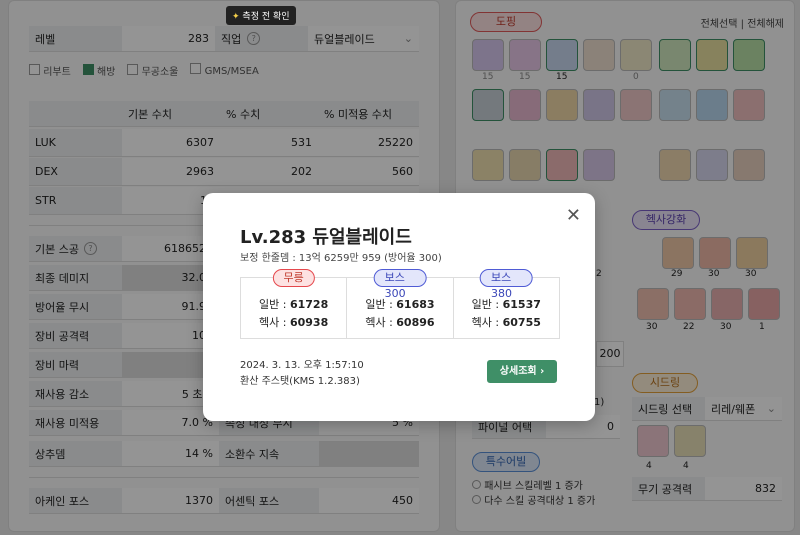 Image resolution: width=800 pixels, height=535 pixels. Describe the element at coordinates (236, 17) in the screenshot. I see `sparkle-icon: ✦` at that location.